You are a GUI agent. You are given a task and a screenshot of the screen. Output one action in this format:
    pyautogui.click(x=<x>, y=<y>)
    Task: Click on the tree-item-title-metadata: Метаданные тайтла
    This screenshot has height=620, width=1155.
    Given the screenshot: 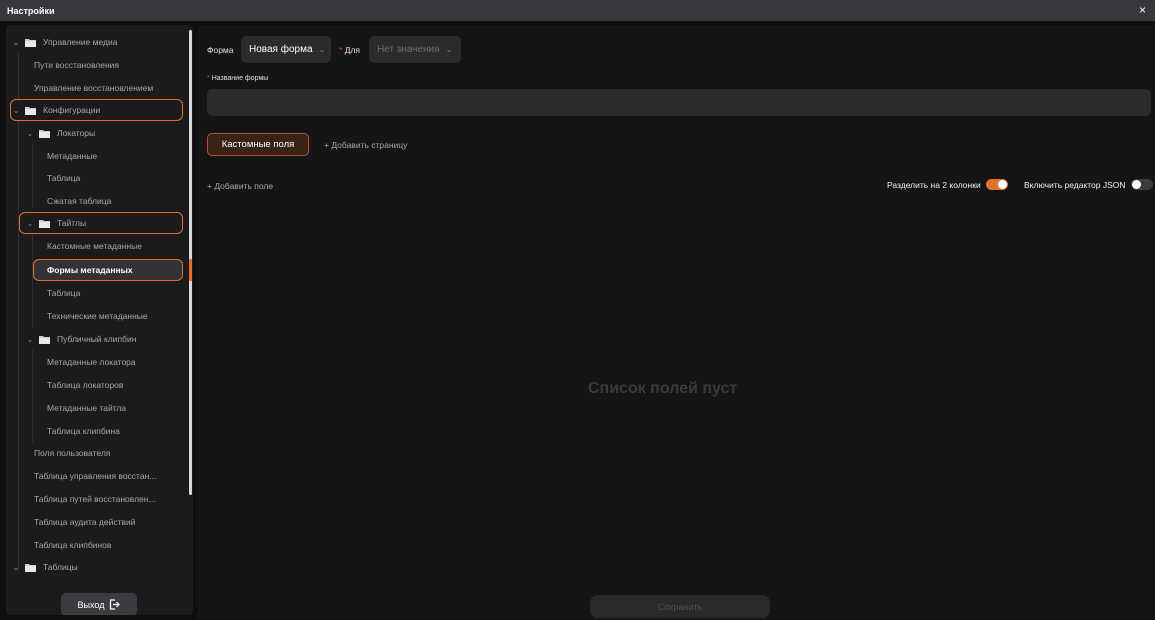 What is the action you would take?
    pyautogui.click(x=86, y=408)
    